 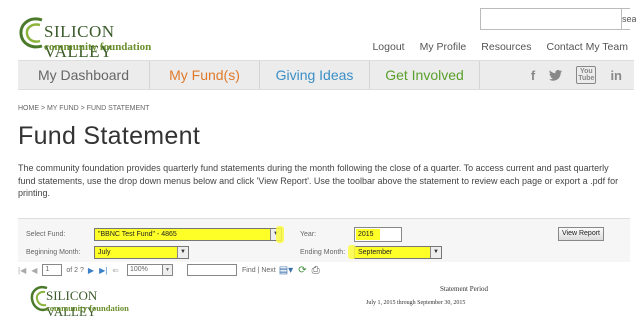 I want to click on ending-month-value: September, so click(x=375, y=252).